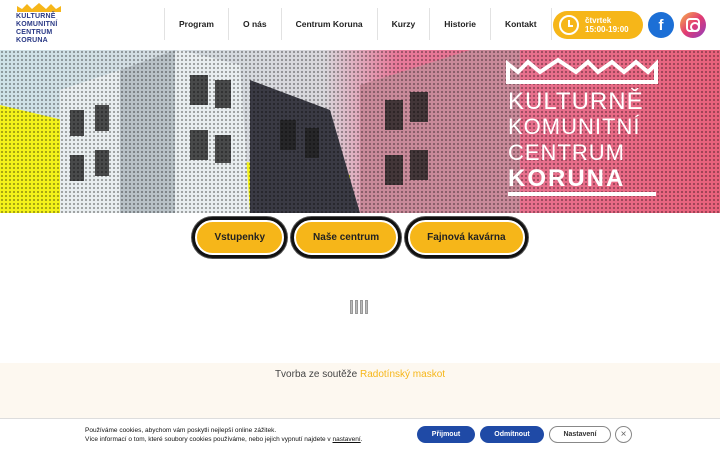 This screenshot has height=450, width=720. I want to click on logo-line-3: CENTRUM, so click(34, 32).